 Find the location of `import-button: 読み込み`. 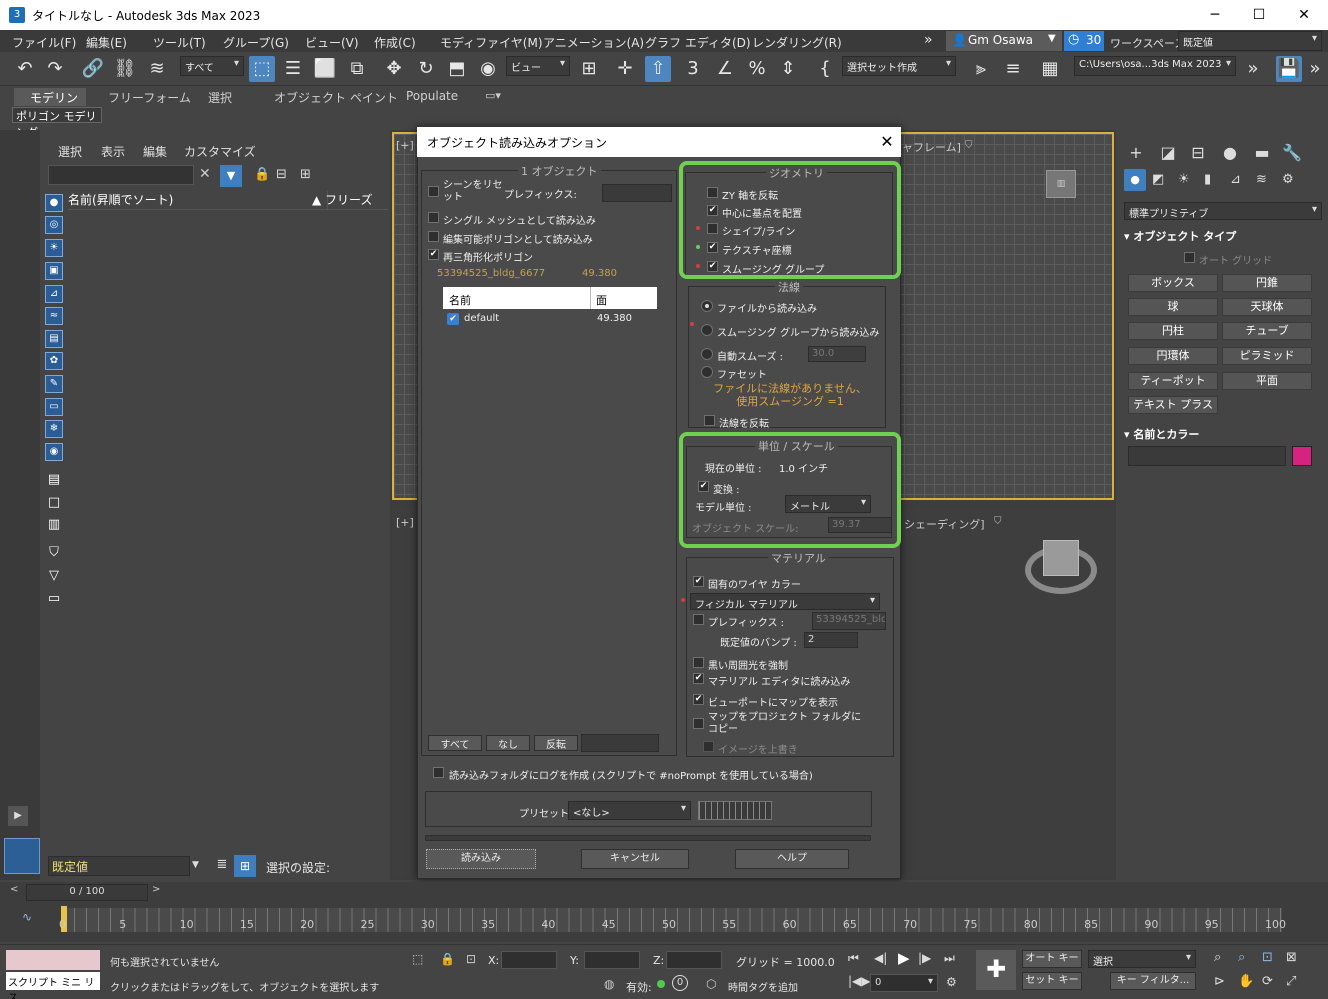

import-button: 読み込み is located at coordinates (481, 859).